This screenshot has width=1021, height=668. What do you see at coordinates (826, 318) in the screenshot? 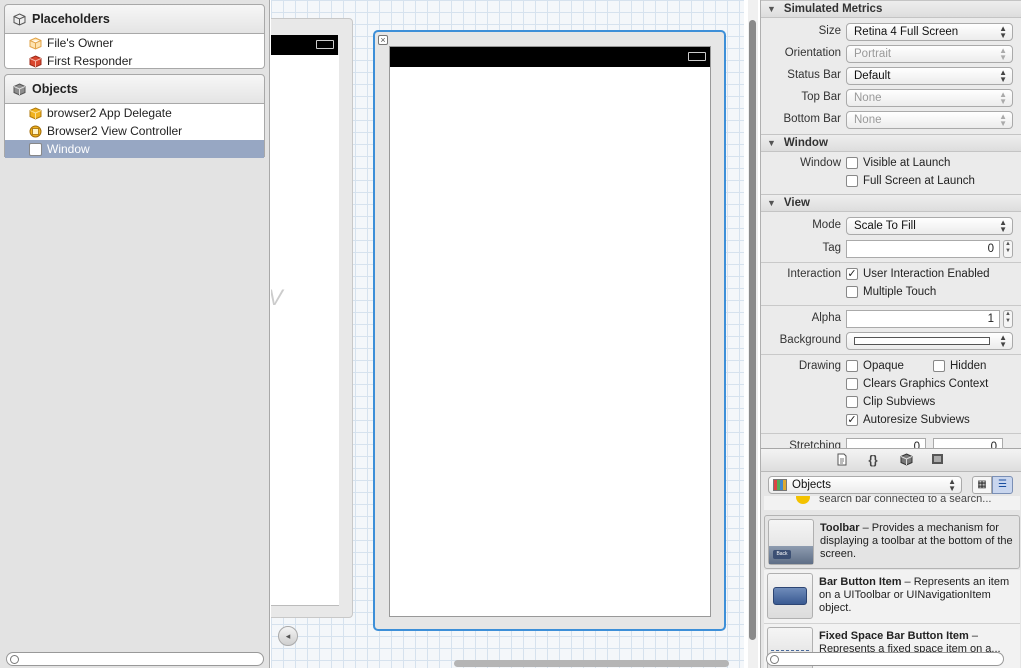
I see `alpha-label: Alpha` at bounding box center [826, 318].